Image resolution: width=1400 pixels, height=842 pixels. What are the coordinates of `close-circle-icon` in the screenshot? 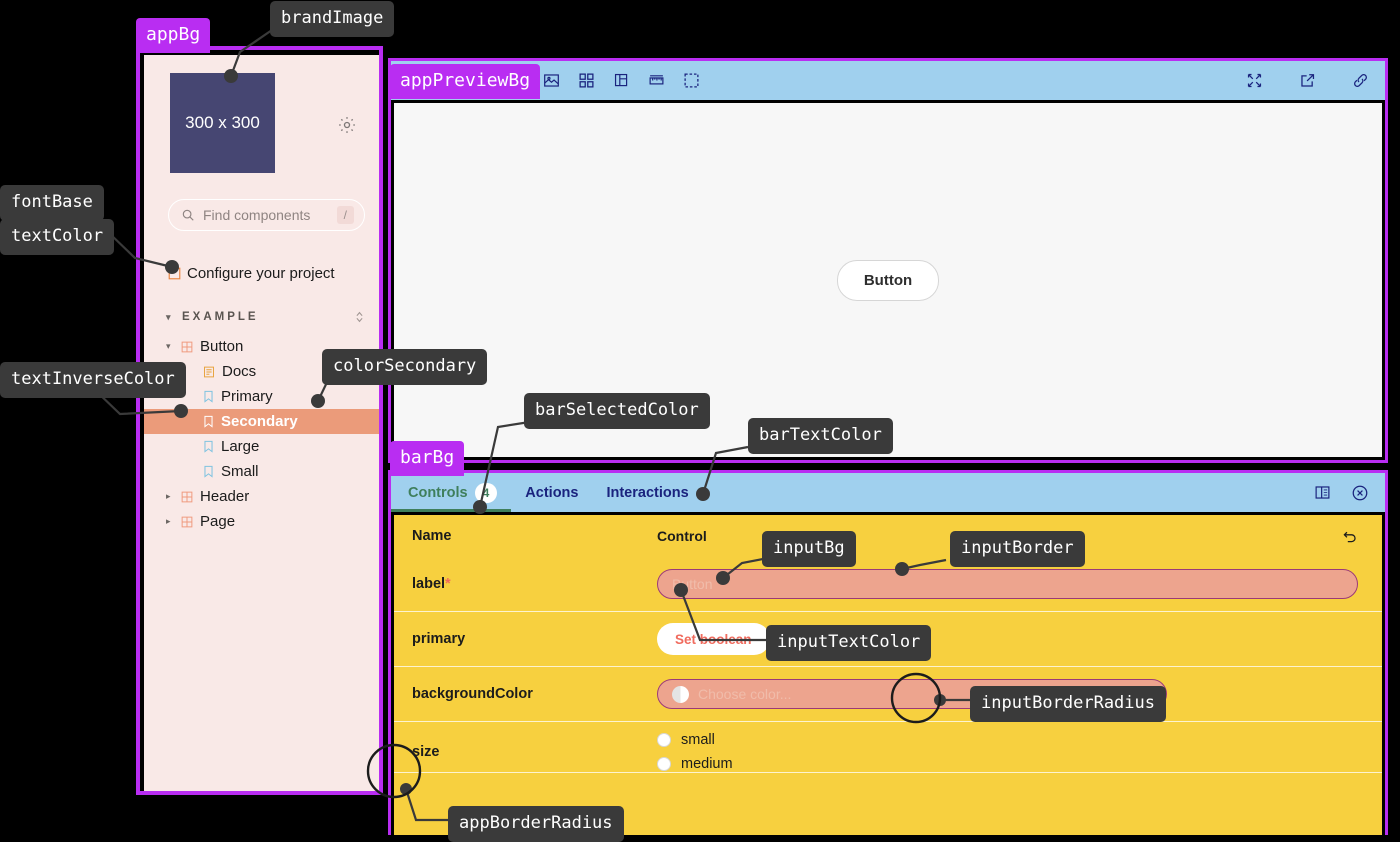 It's located at (1360, 493).